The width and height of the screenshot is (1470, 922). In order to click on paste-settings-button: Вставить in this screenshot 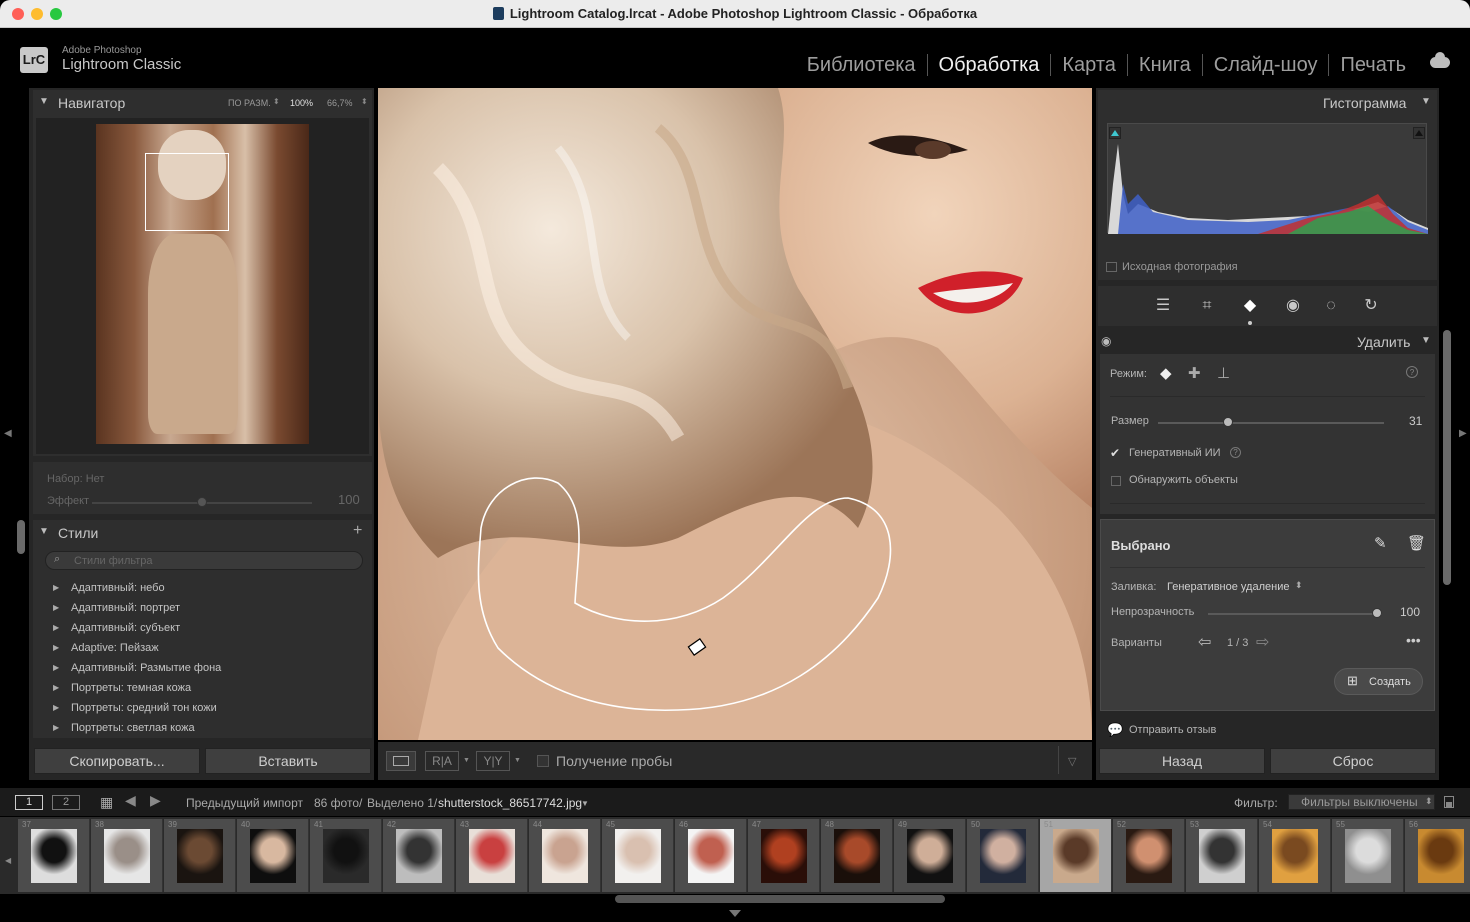, I will do `click(288, 761)`.